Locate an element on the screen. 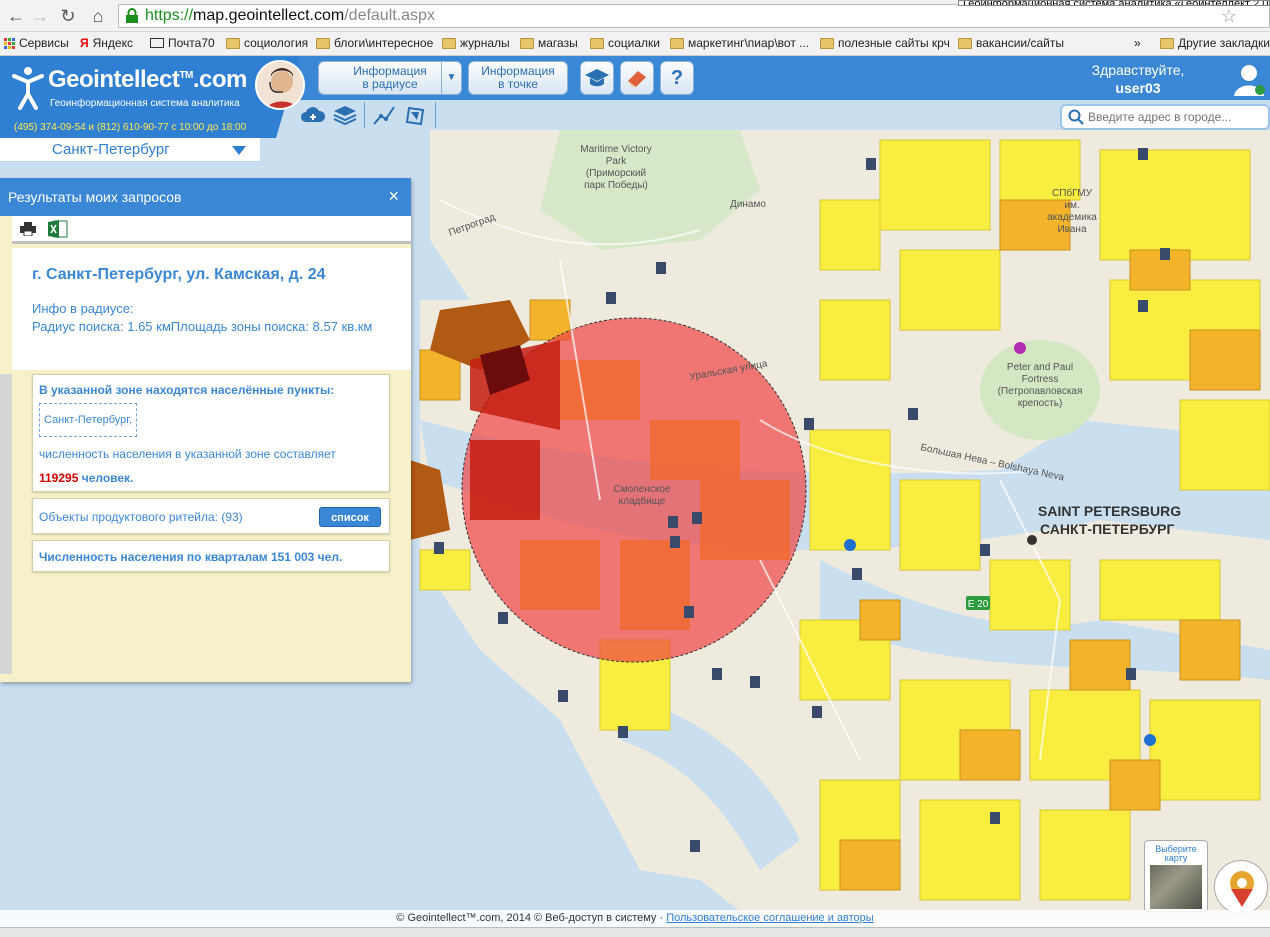 The width and height of the screenshot is (1270, 937). education-button is located at coordinates (597, 78).